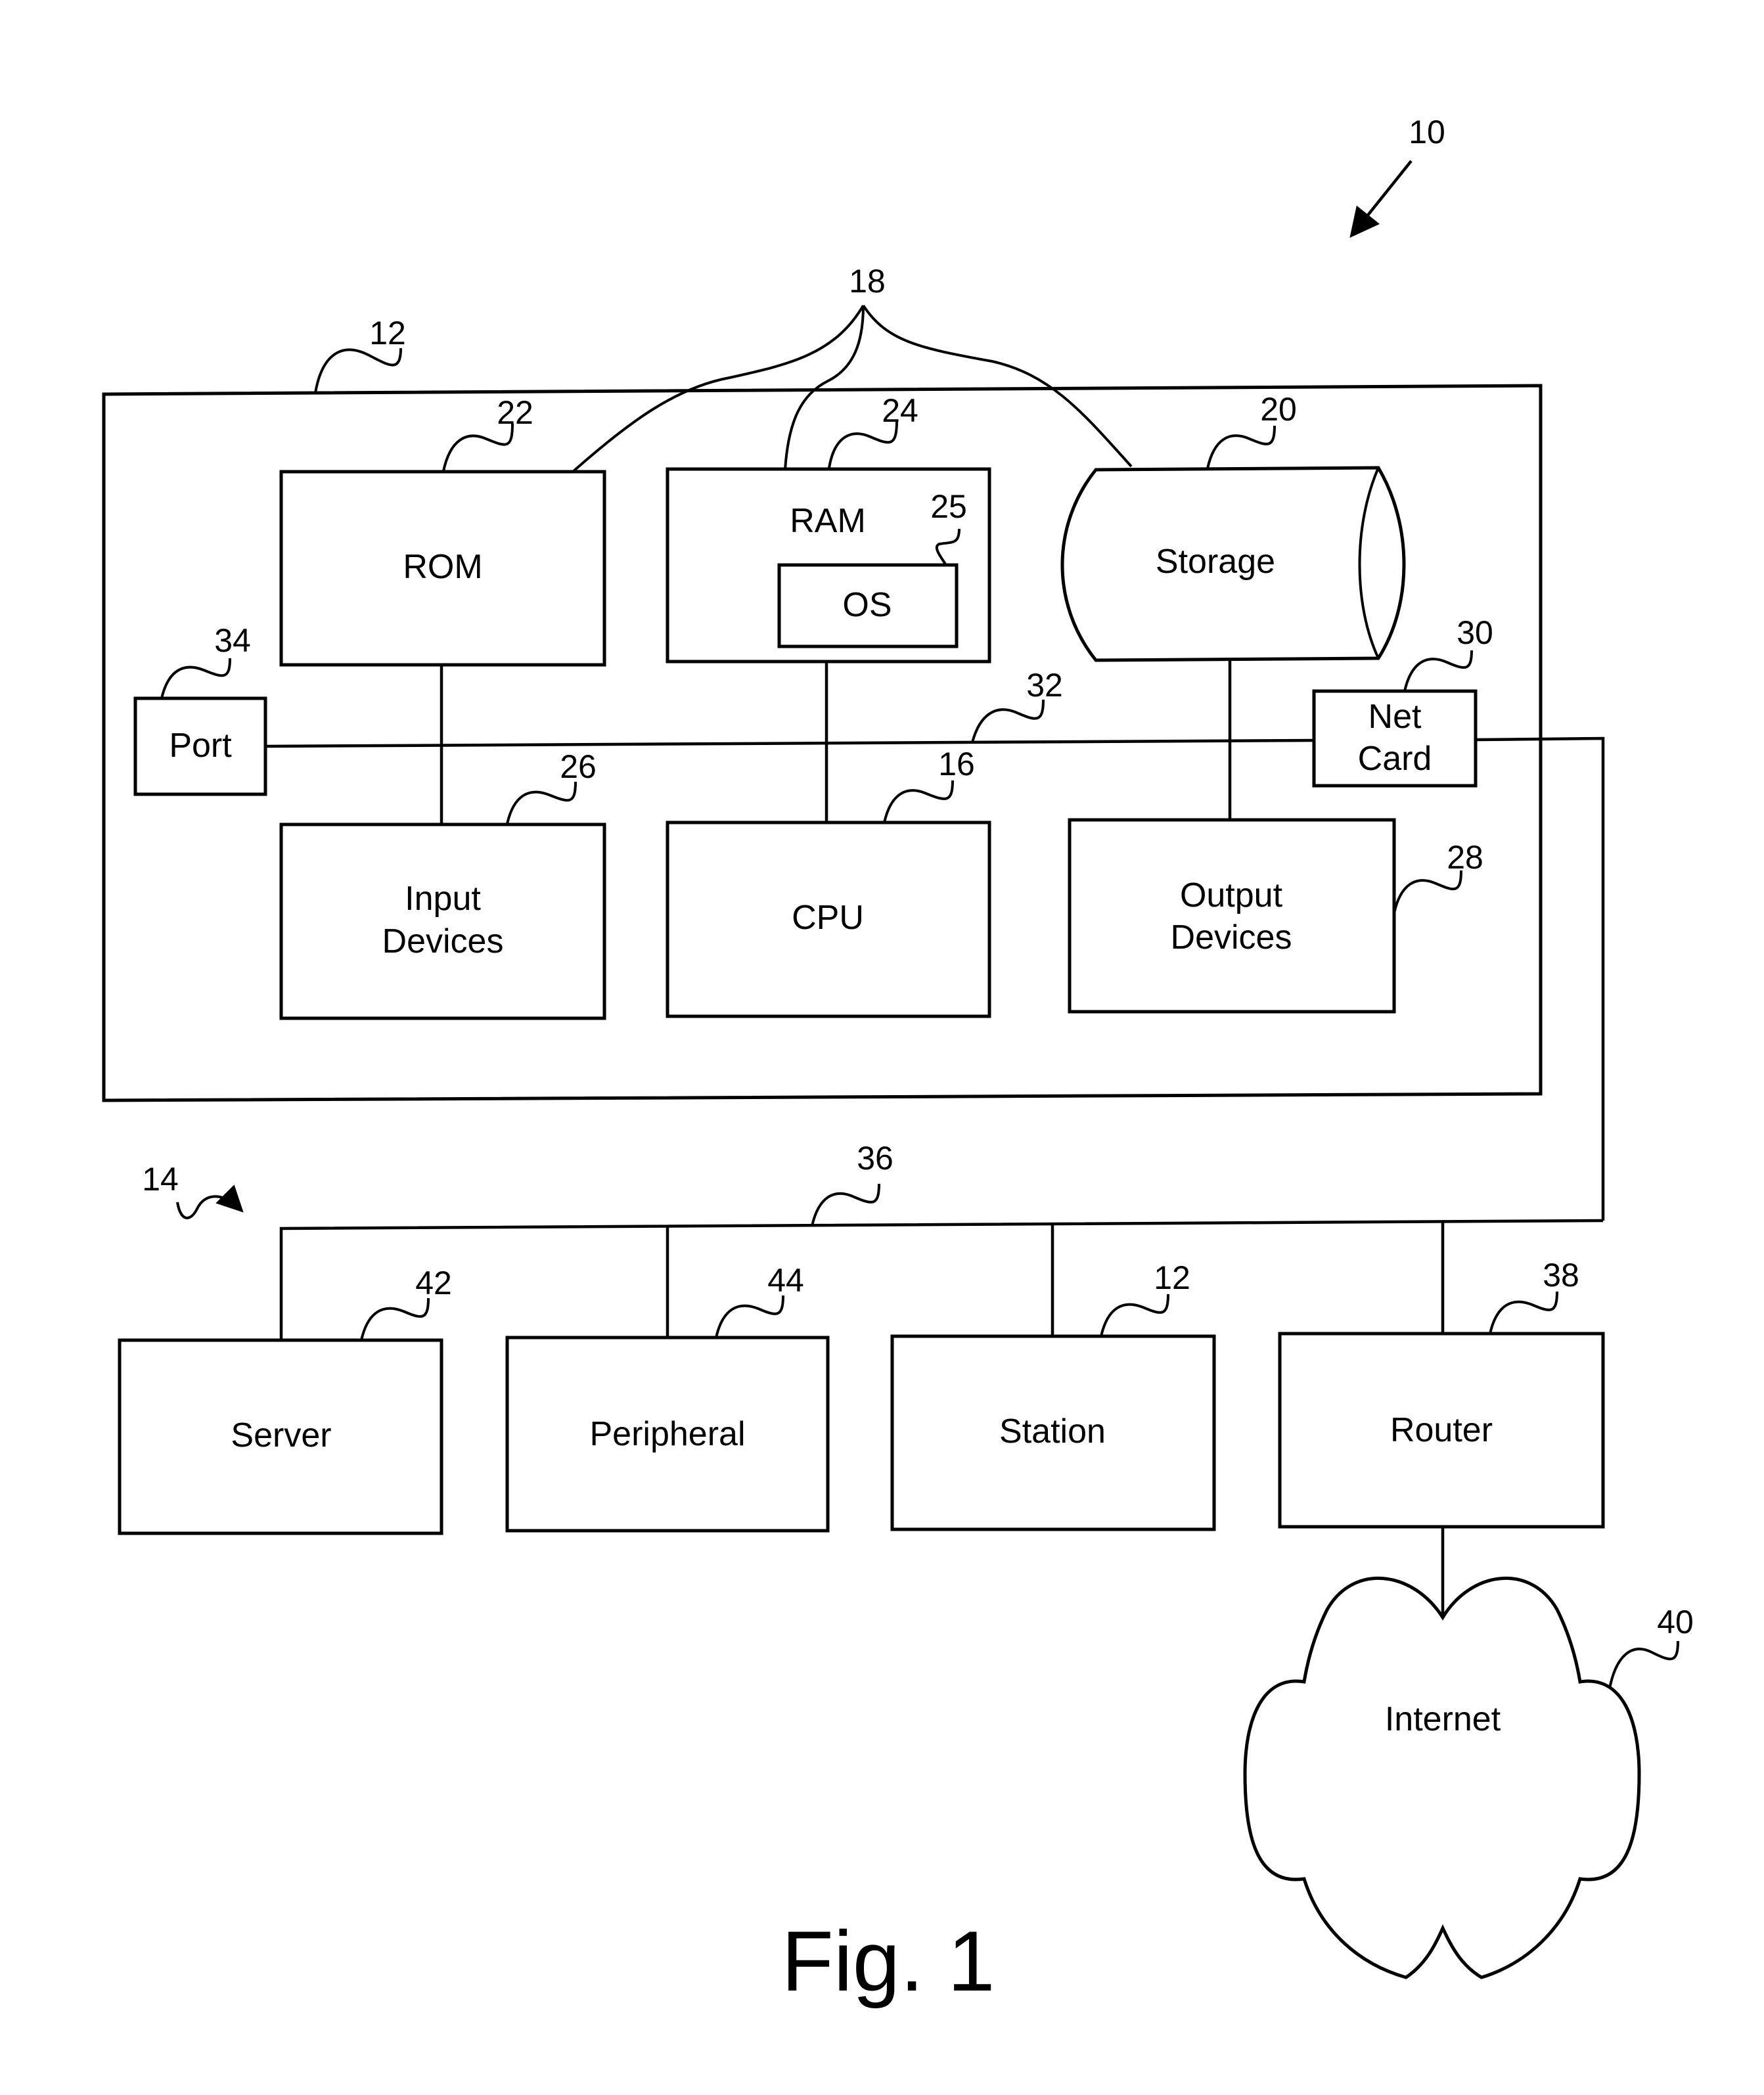  I want to click on station-label: Station, so click(1052, 1431).